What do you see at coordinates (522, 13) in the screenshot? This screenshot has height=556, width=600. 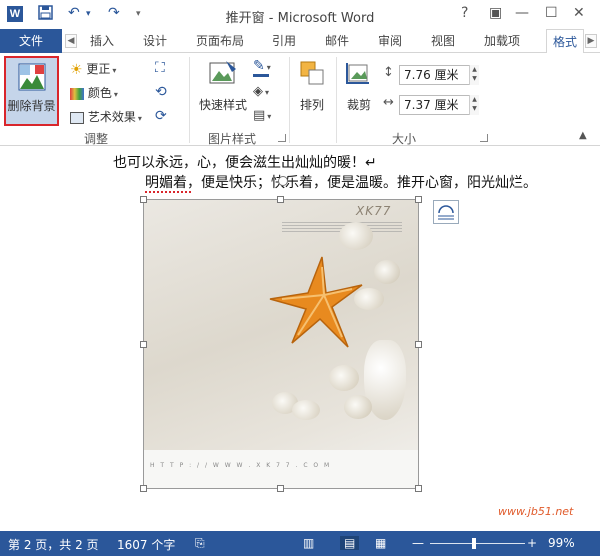 I see `minimize-button: —` at bounding box center [522, 13].